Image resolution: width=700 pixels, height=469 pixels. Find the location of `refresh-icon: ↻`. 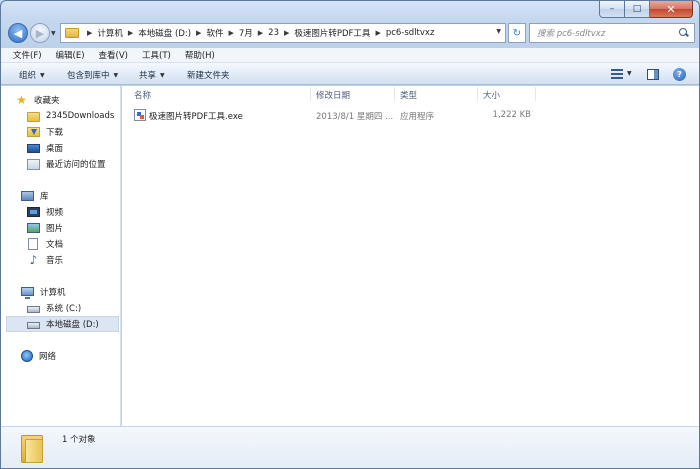

refresh-icon: ↻ is located at coordinates (517, 33).